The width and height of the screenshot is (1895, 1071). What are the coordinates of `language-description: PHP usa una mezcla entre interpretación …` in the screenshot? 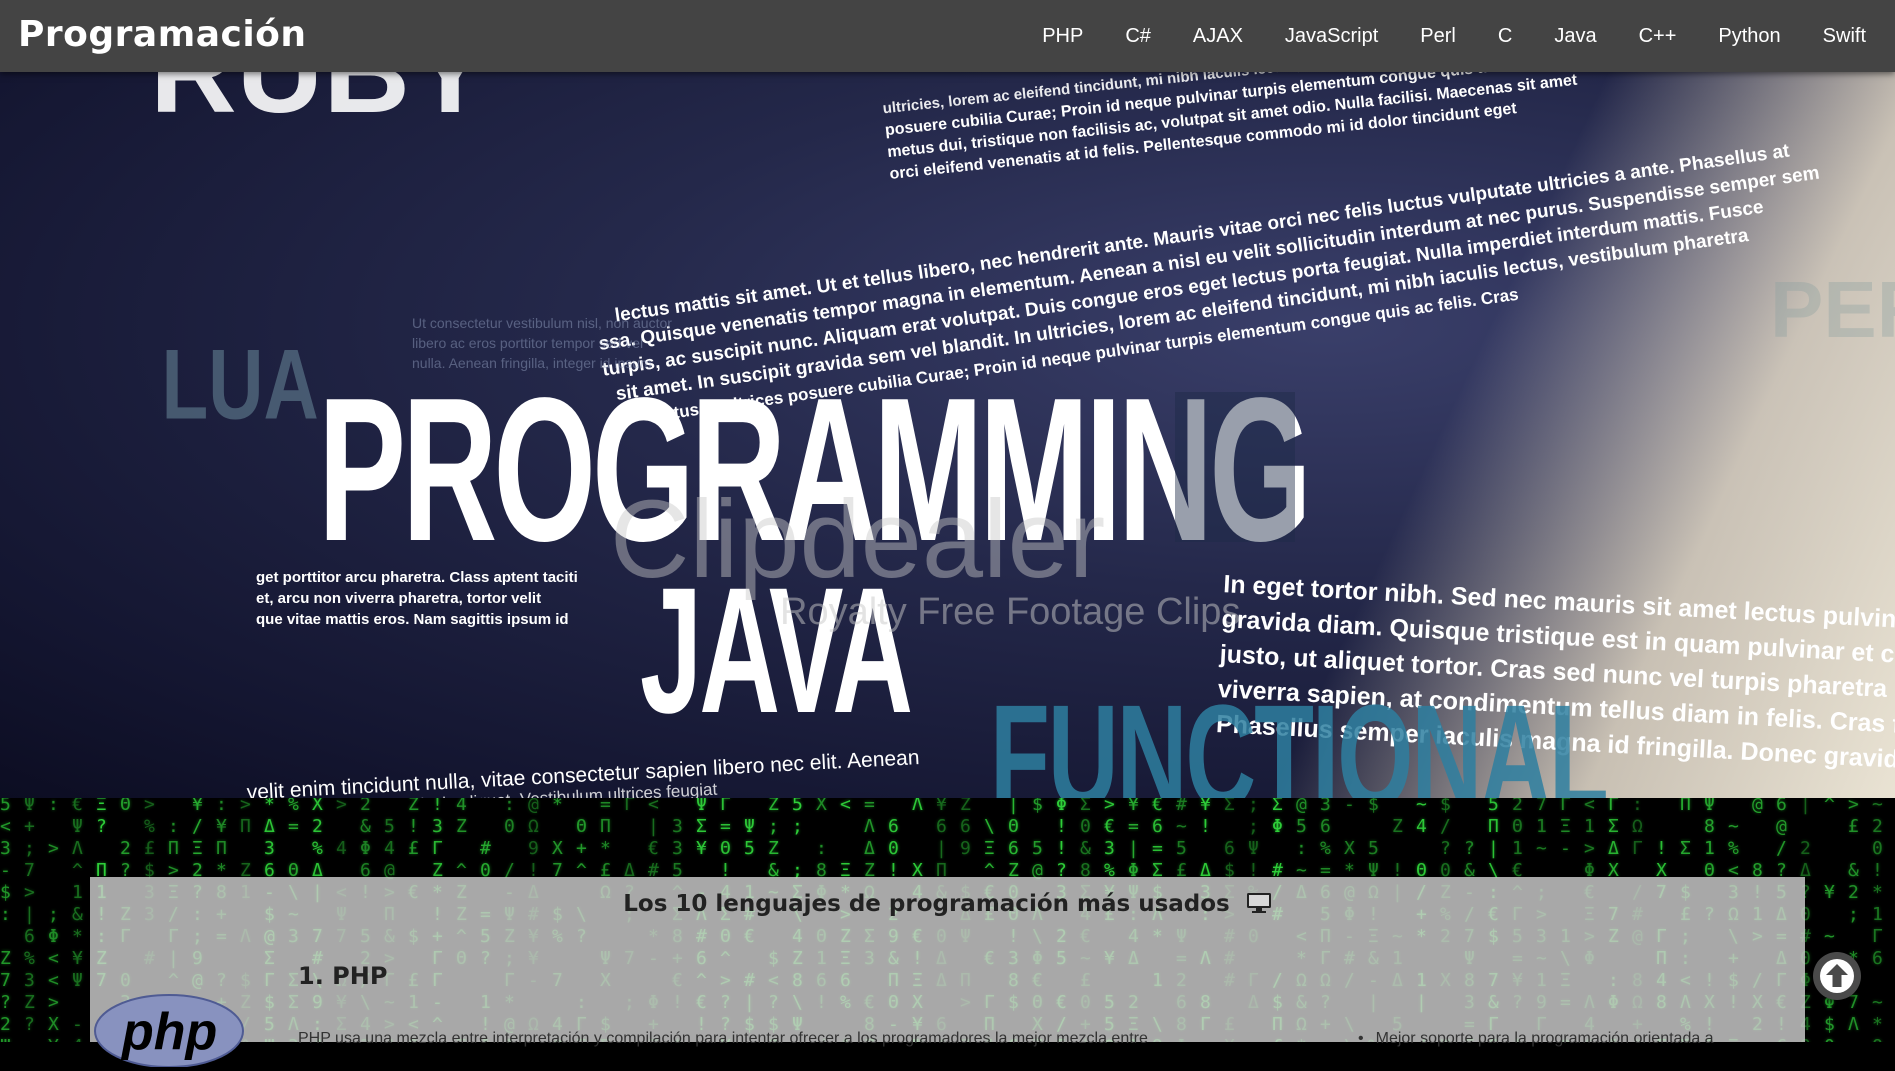 It's located at (723, 1038).